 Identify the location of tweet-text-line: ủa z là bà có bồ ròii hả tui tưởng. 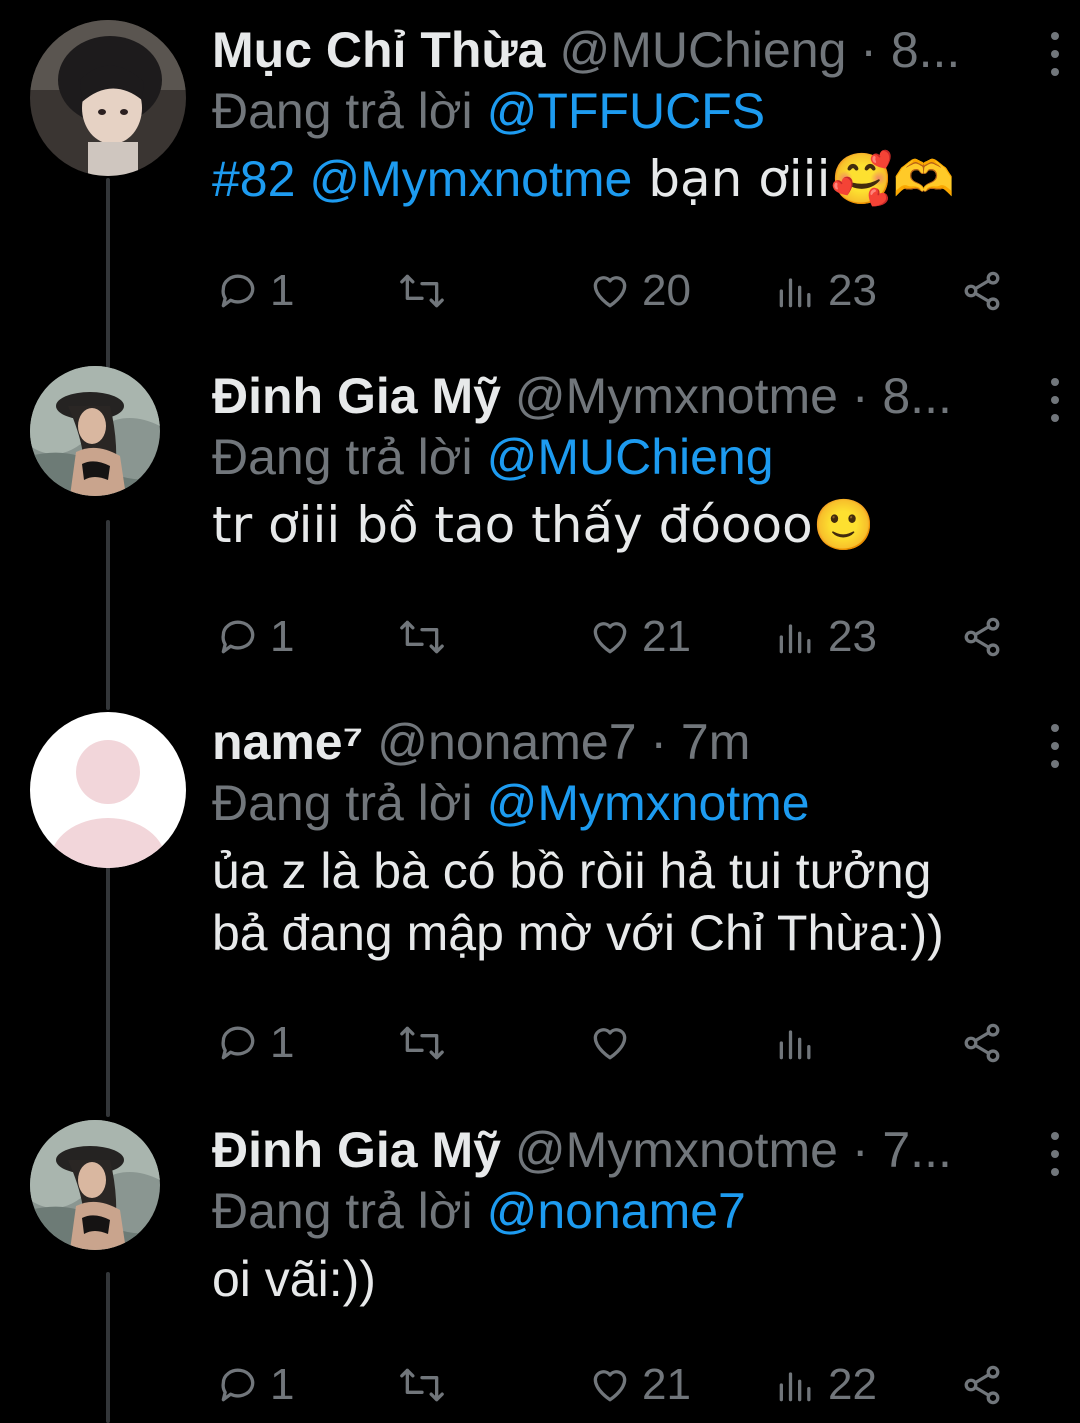
(572, 871).